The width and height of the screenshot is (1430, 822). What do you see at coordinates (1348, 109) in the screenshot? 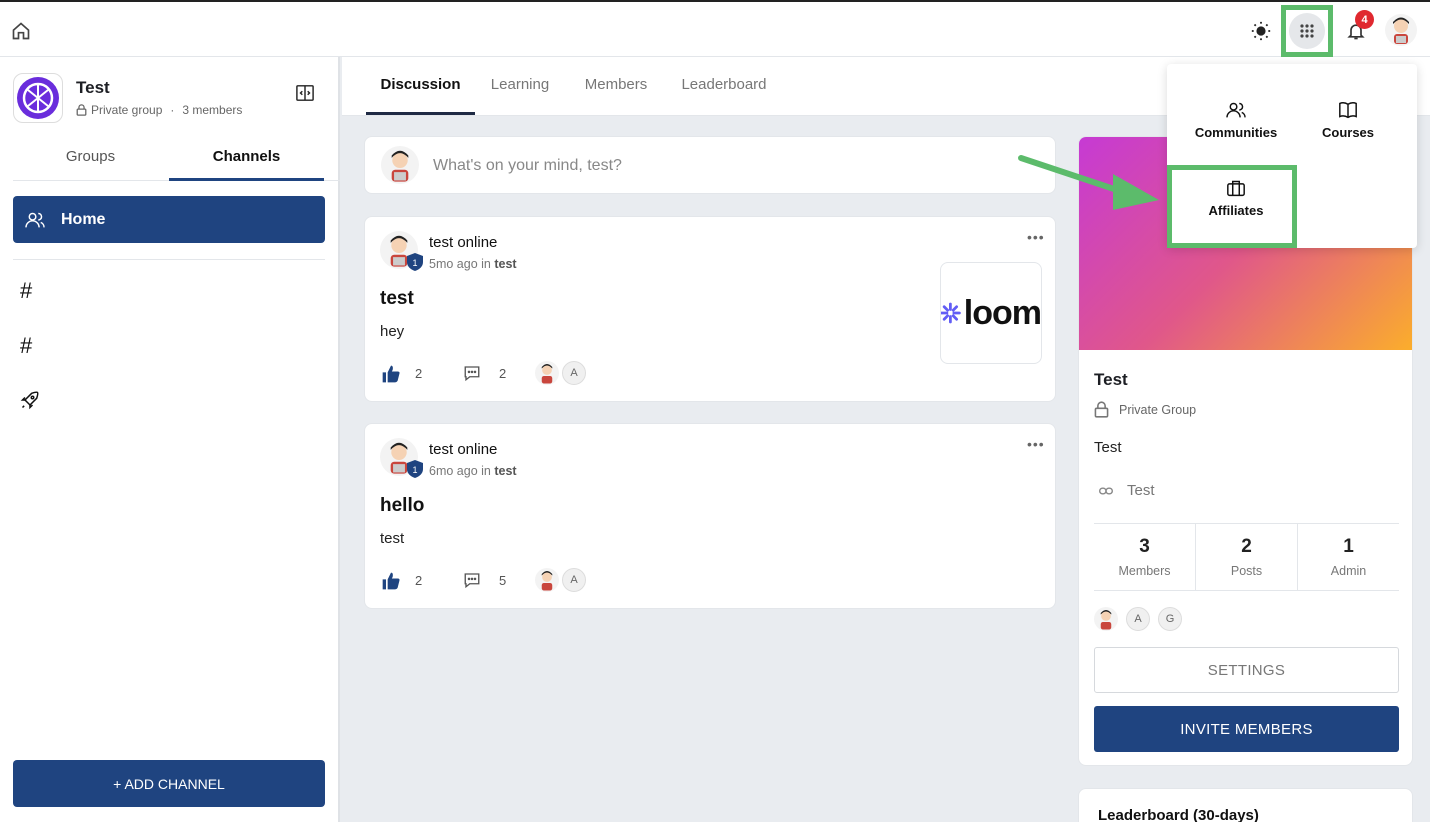
I see `book-icon` at bounding box center [1348, 109].